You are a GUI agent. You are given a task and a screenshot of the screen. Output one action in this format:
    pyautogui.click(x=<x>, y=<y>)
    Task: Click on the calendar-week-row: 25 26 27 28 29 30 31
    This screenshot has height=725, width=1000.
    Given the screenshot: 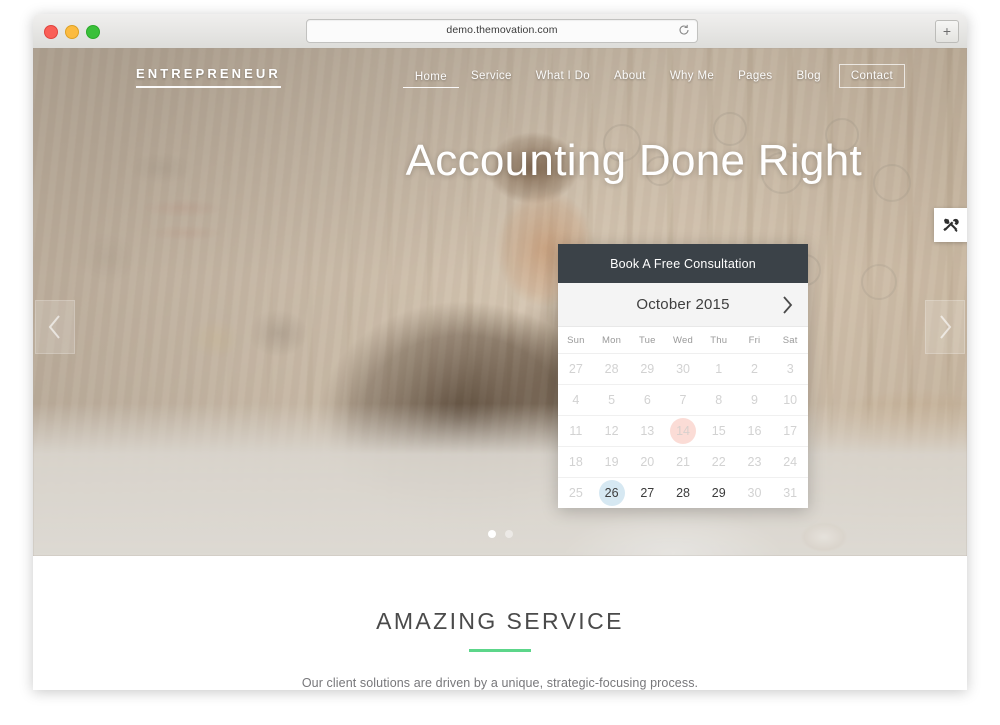 What is the action you would take?
    pyautogui.click(x=683, y=493)
    